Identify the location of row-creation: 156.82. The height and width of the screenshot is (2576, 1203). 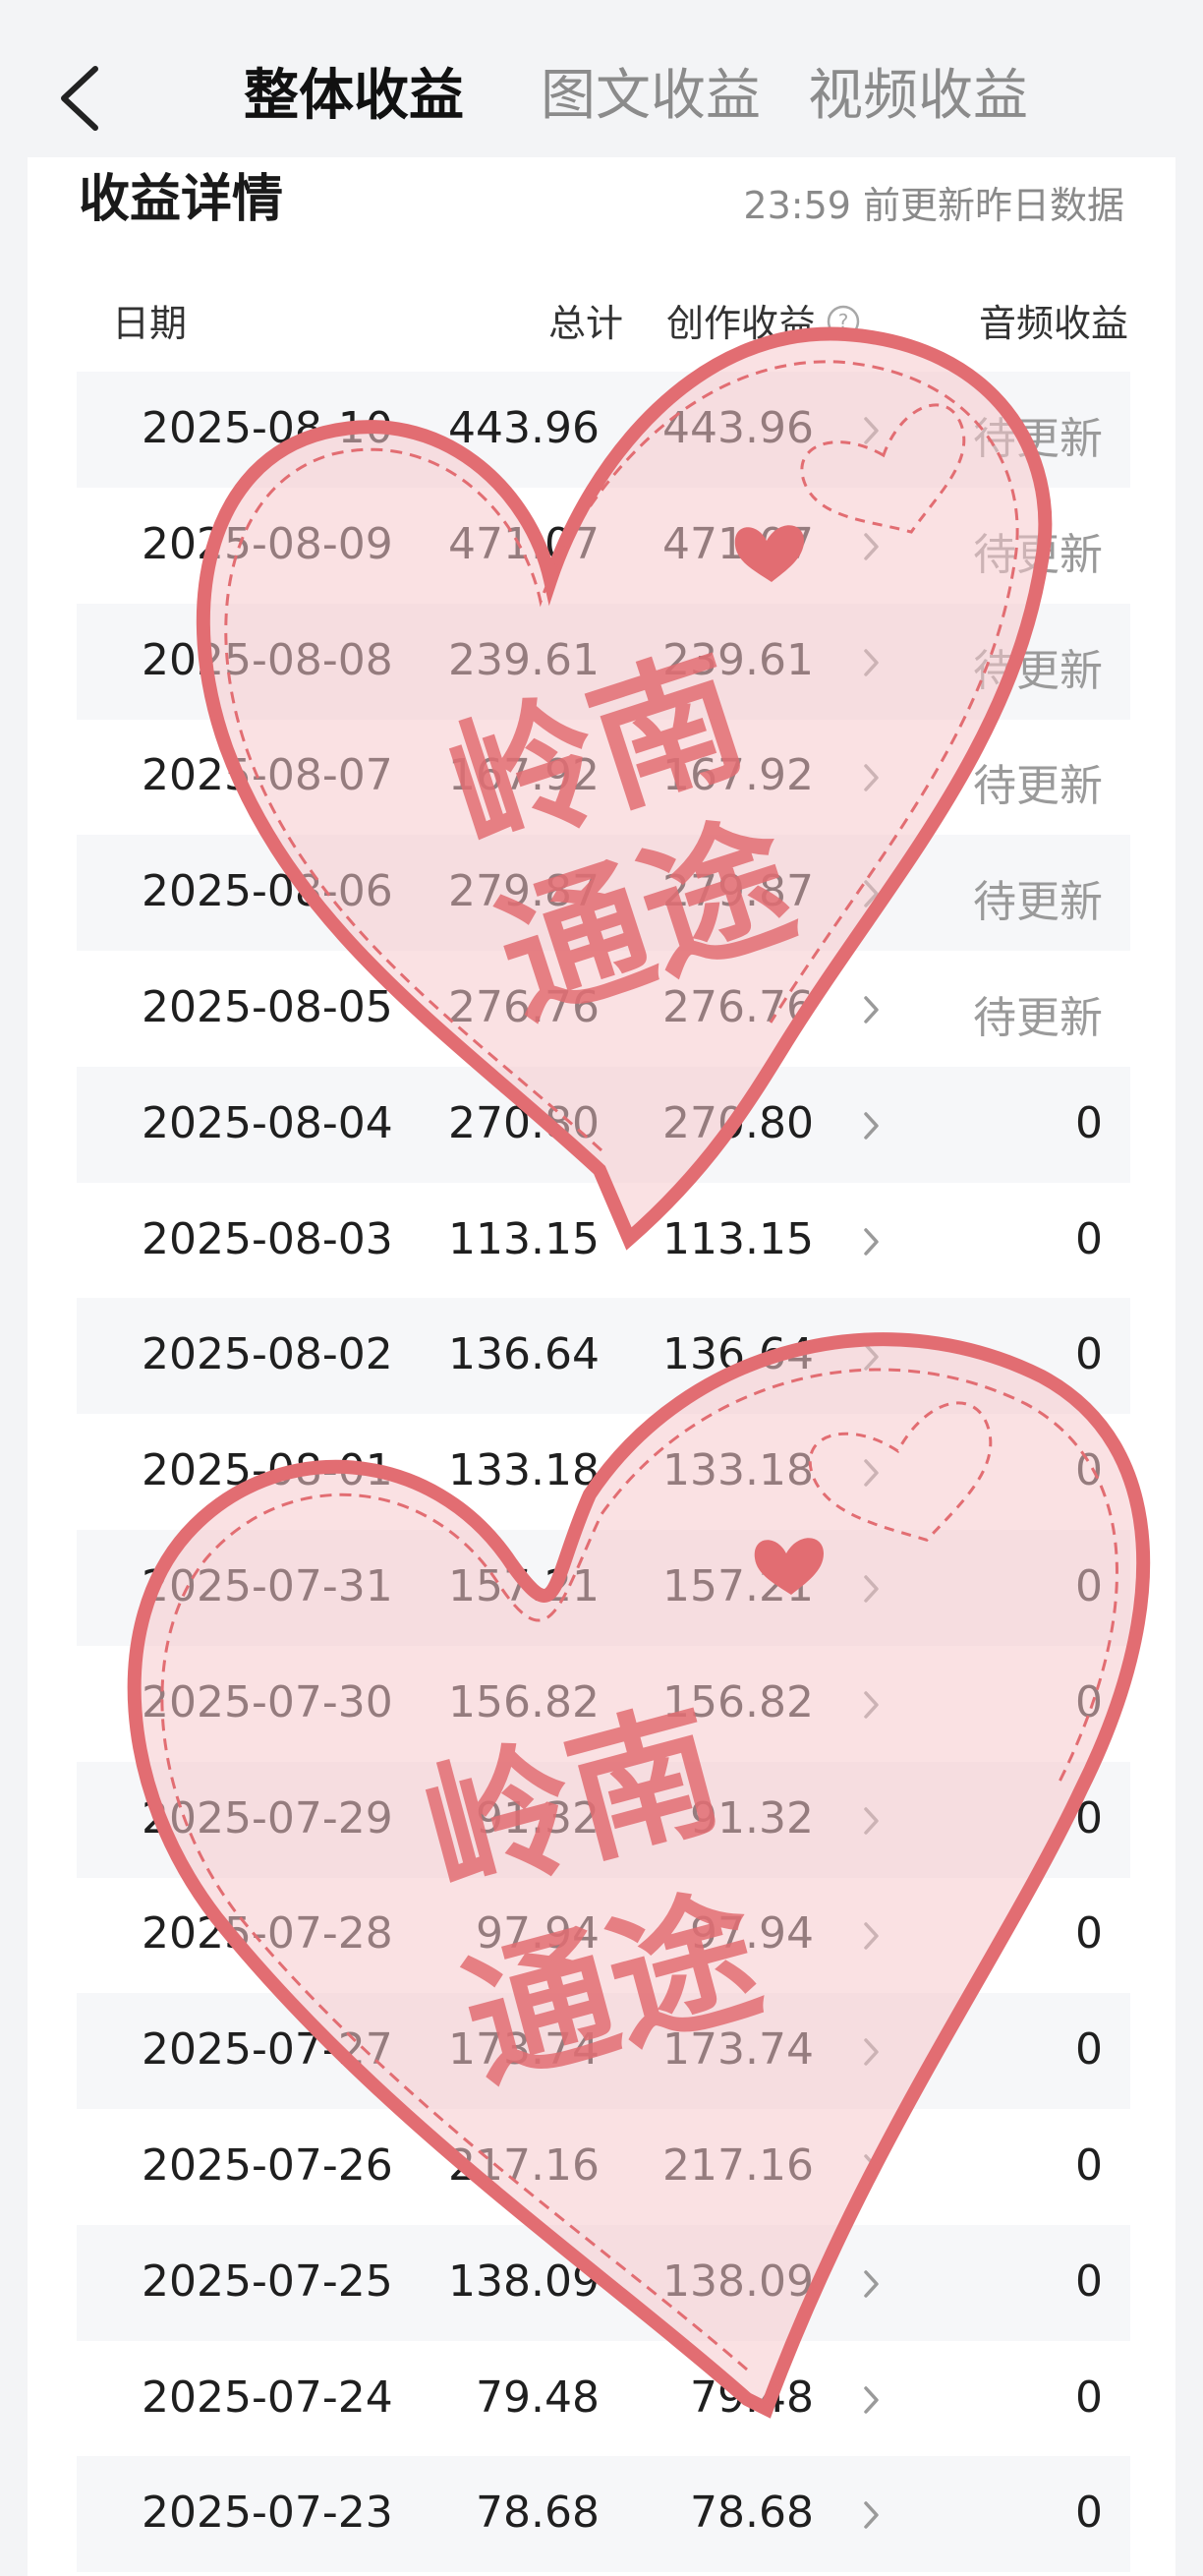
(738, 1702).